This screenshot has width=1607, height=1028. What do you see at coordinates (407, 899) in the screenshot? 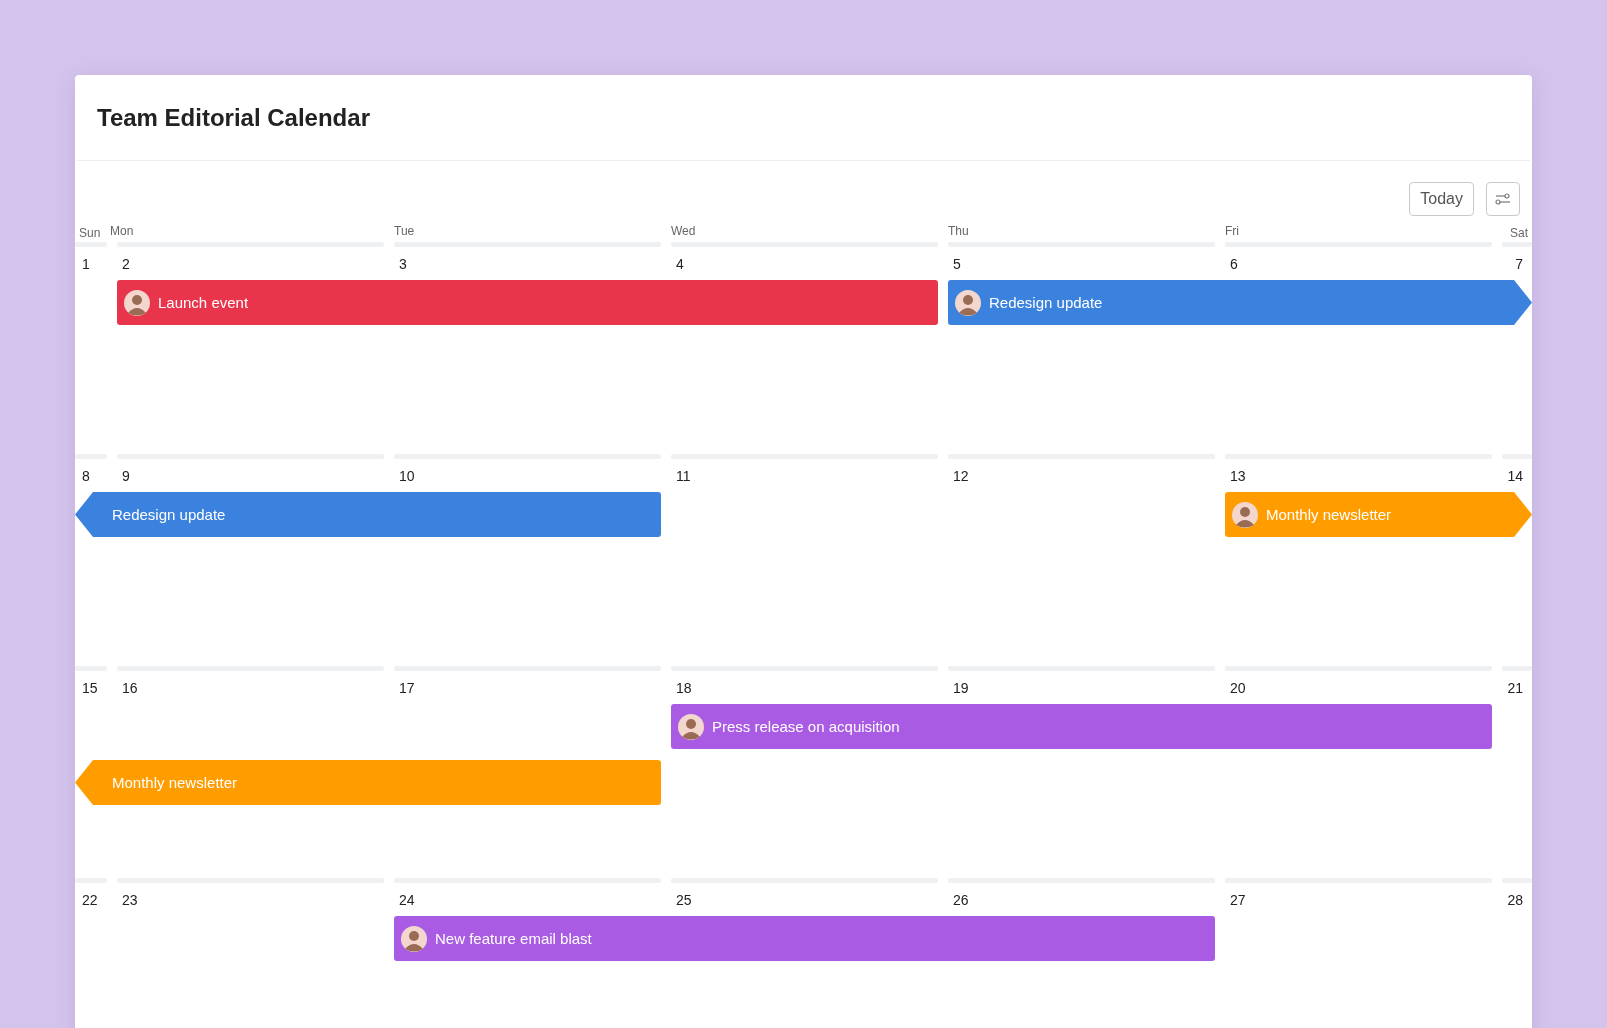
I see `day-number: 24` at bounding box center [407, 899].